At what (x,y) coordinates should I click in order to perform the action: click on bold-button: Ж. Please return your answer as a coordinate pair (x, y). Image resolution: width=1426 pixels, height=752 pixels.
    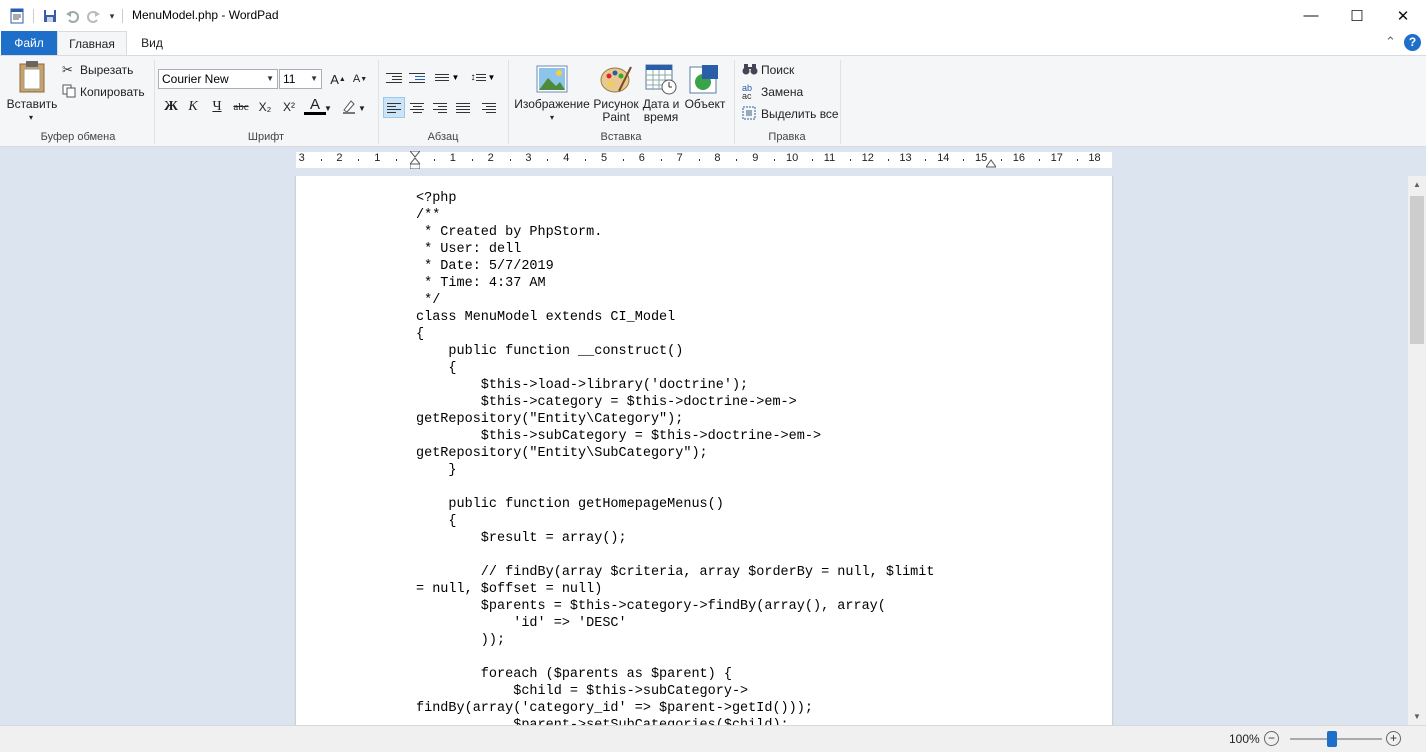
    Looking at the image, I should click on (171, 107).